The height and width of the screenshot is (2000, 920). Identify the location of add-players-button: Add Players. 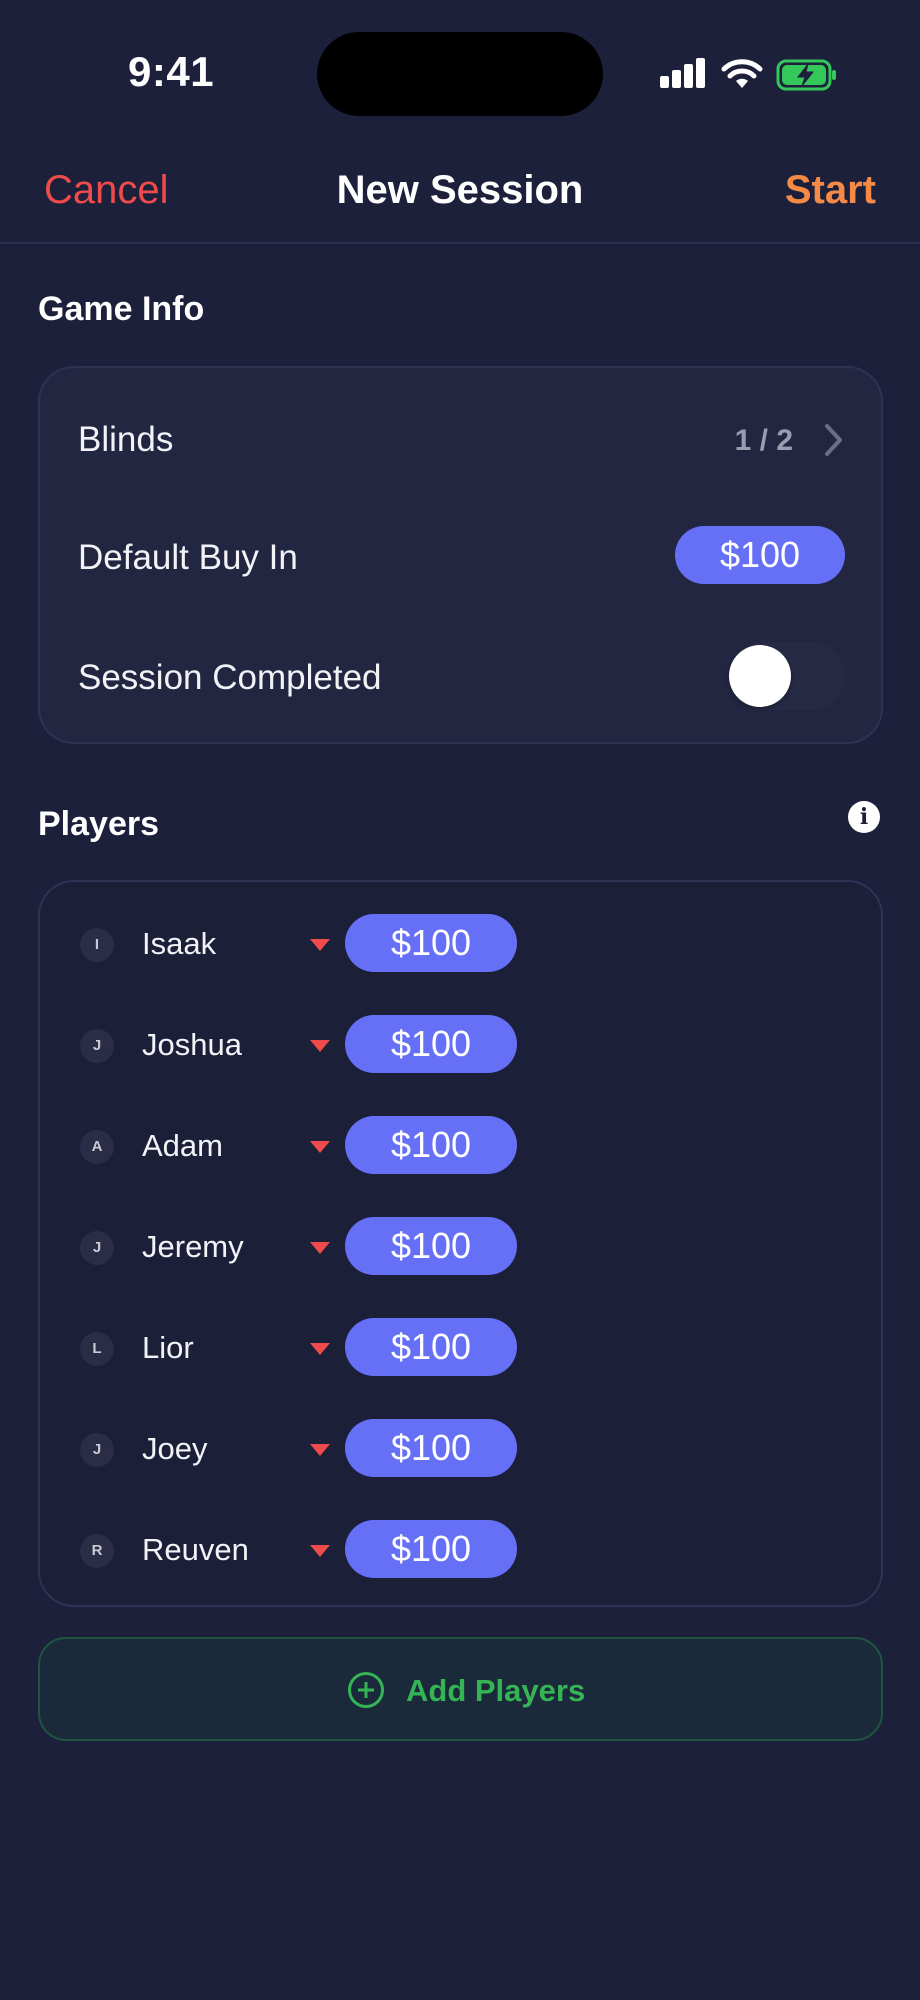
(460, 1689).